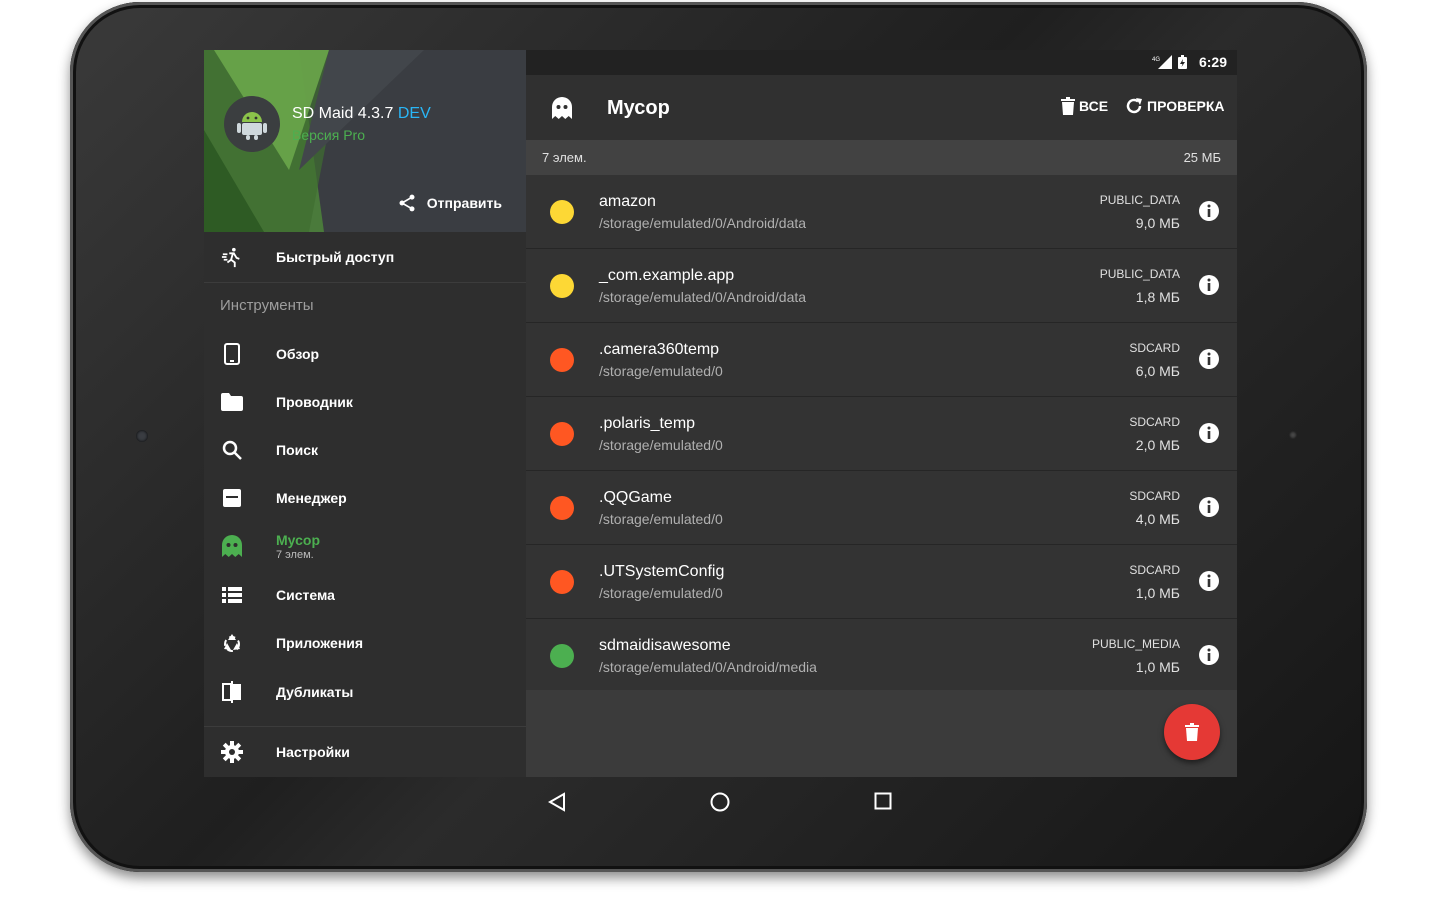 The width and height of the screenshot is (1439, 900). What do you see at coordinates (667, 275) in the screenshot?
I see `item-name: _com.example.app` at bounding box center [667, 275].